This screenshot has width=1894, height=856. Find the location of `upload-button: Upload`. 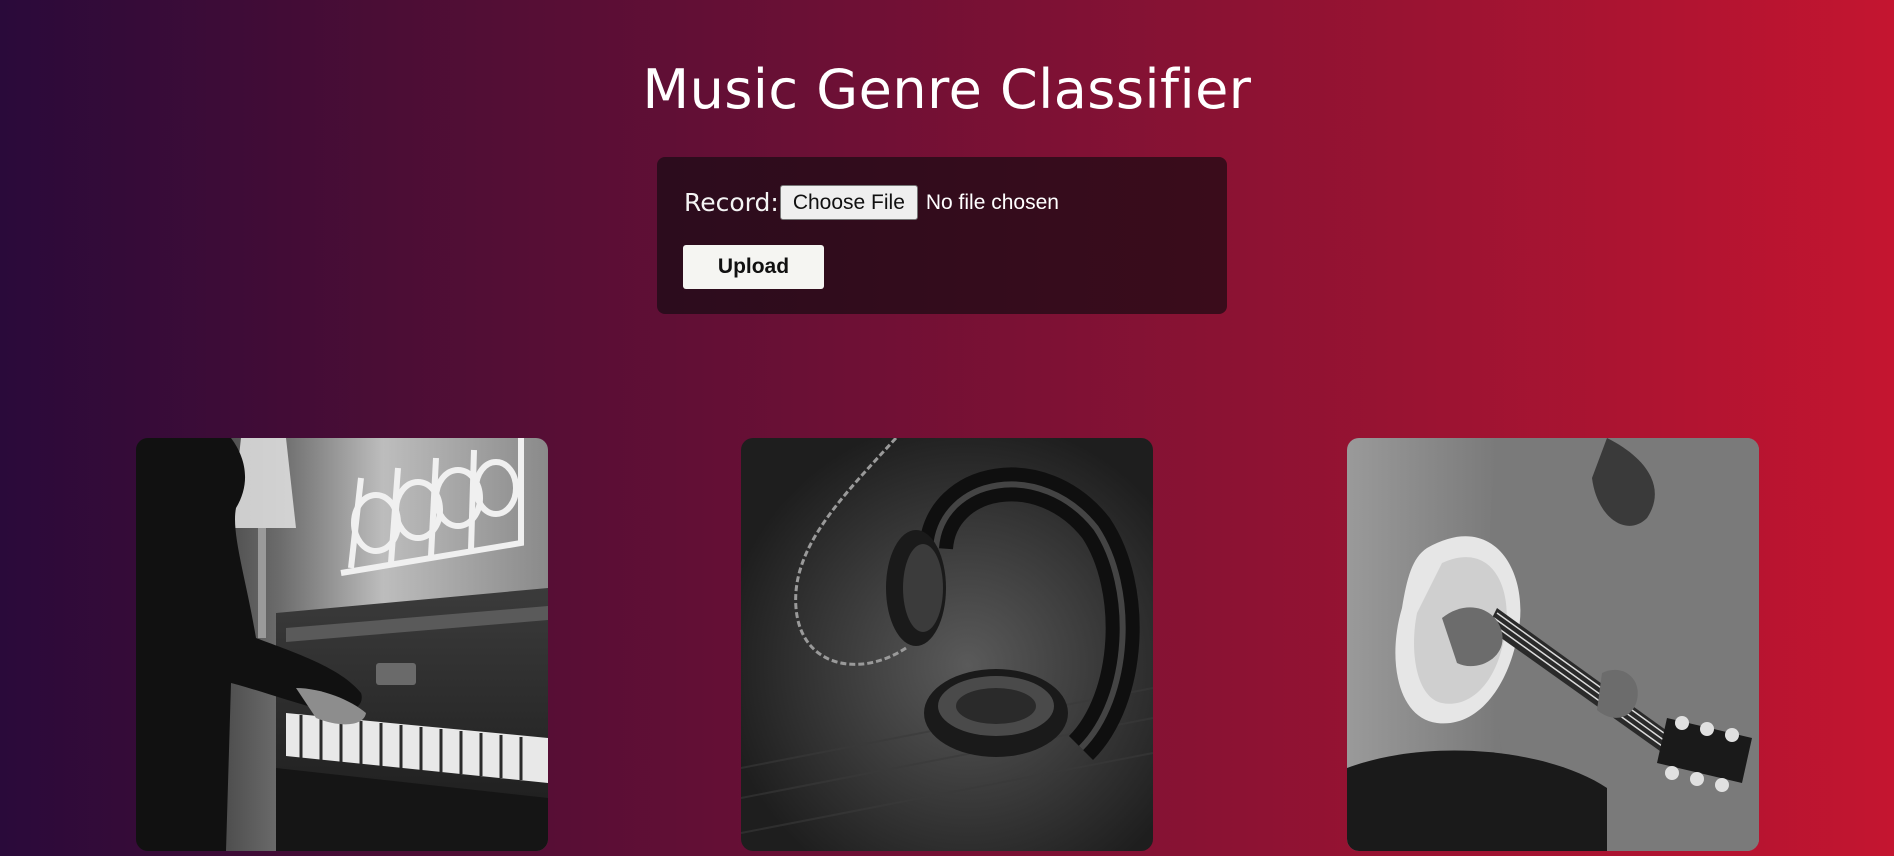

upload-button: Upload is located at coordinates (753, 267).